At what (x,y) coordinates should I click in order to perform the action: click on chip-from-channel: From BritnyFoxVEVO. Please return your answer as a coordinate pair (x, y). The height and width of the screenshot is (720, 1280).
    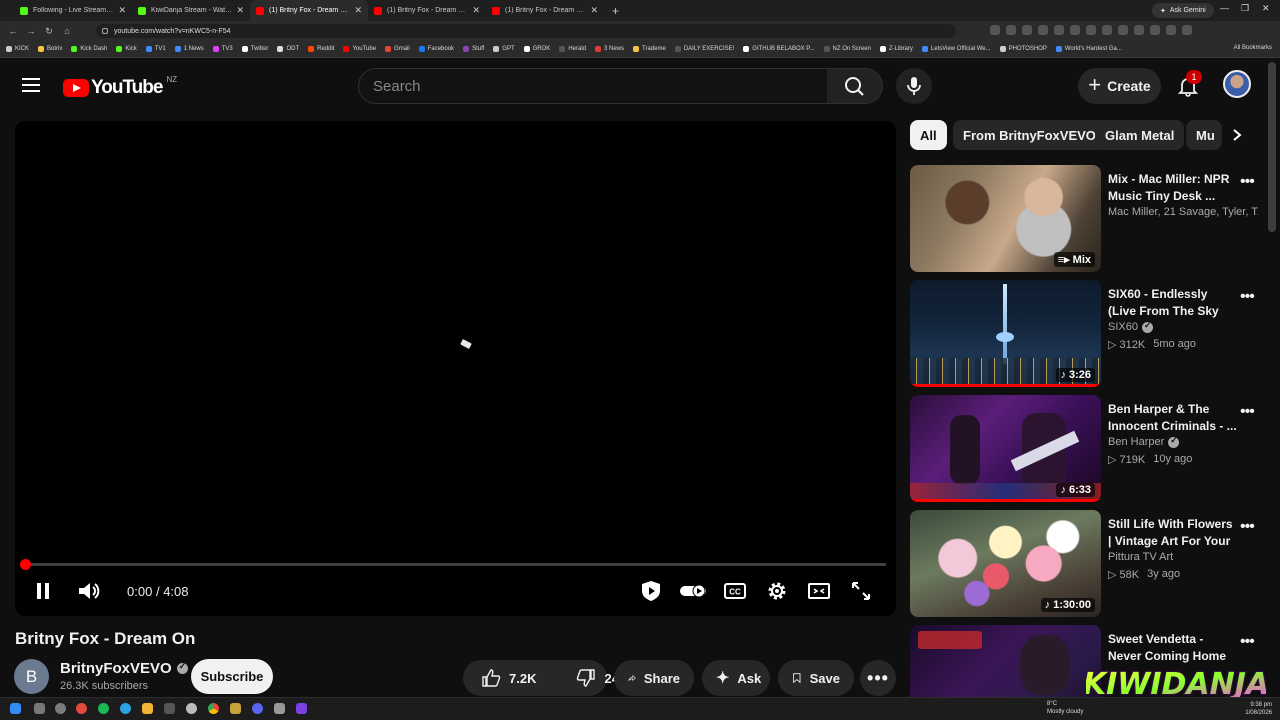
    Looking at the image, I should click on (1029, 135).